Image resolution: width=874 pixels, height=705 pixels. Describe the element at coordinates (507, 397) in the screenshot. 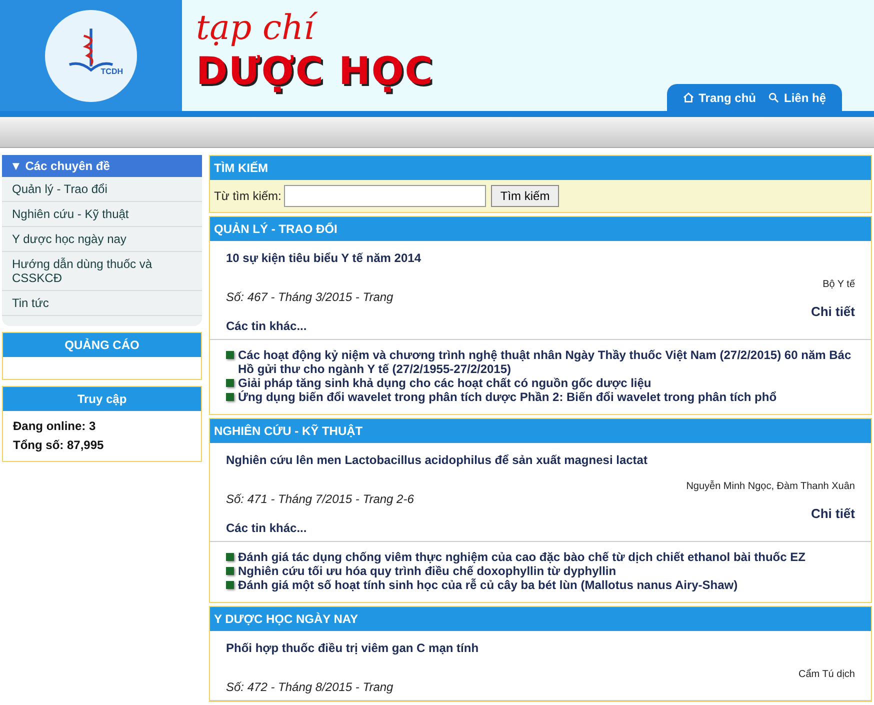

I see `article-link: Ứng dụng biến đổi wavelet trong phân tích dược Phần 2: Biến đổi wavelet trong phân tích phổ` at that location.